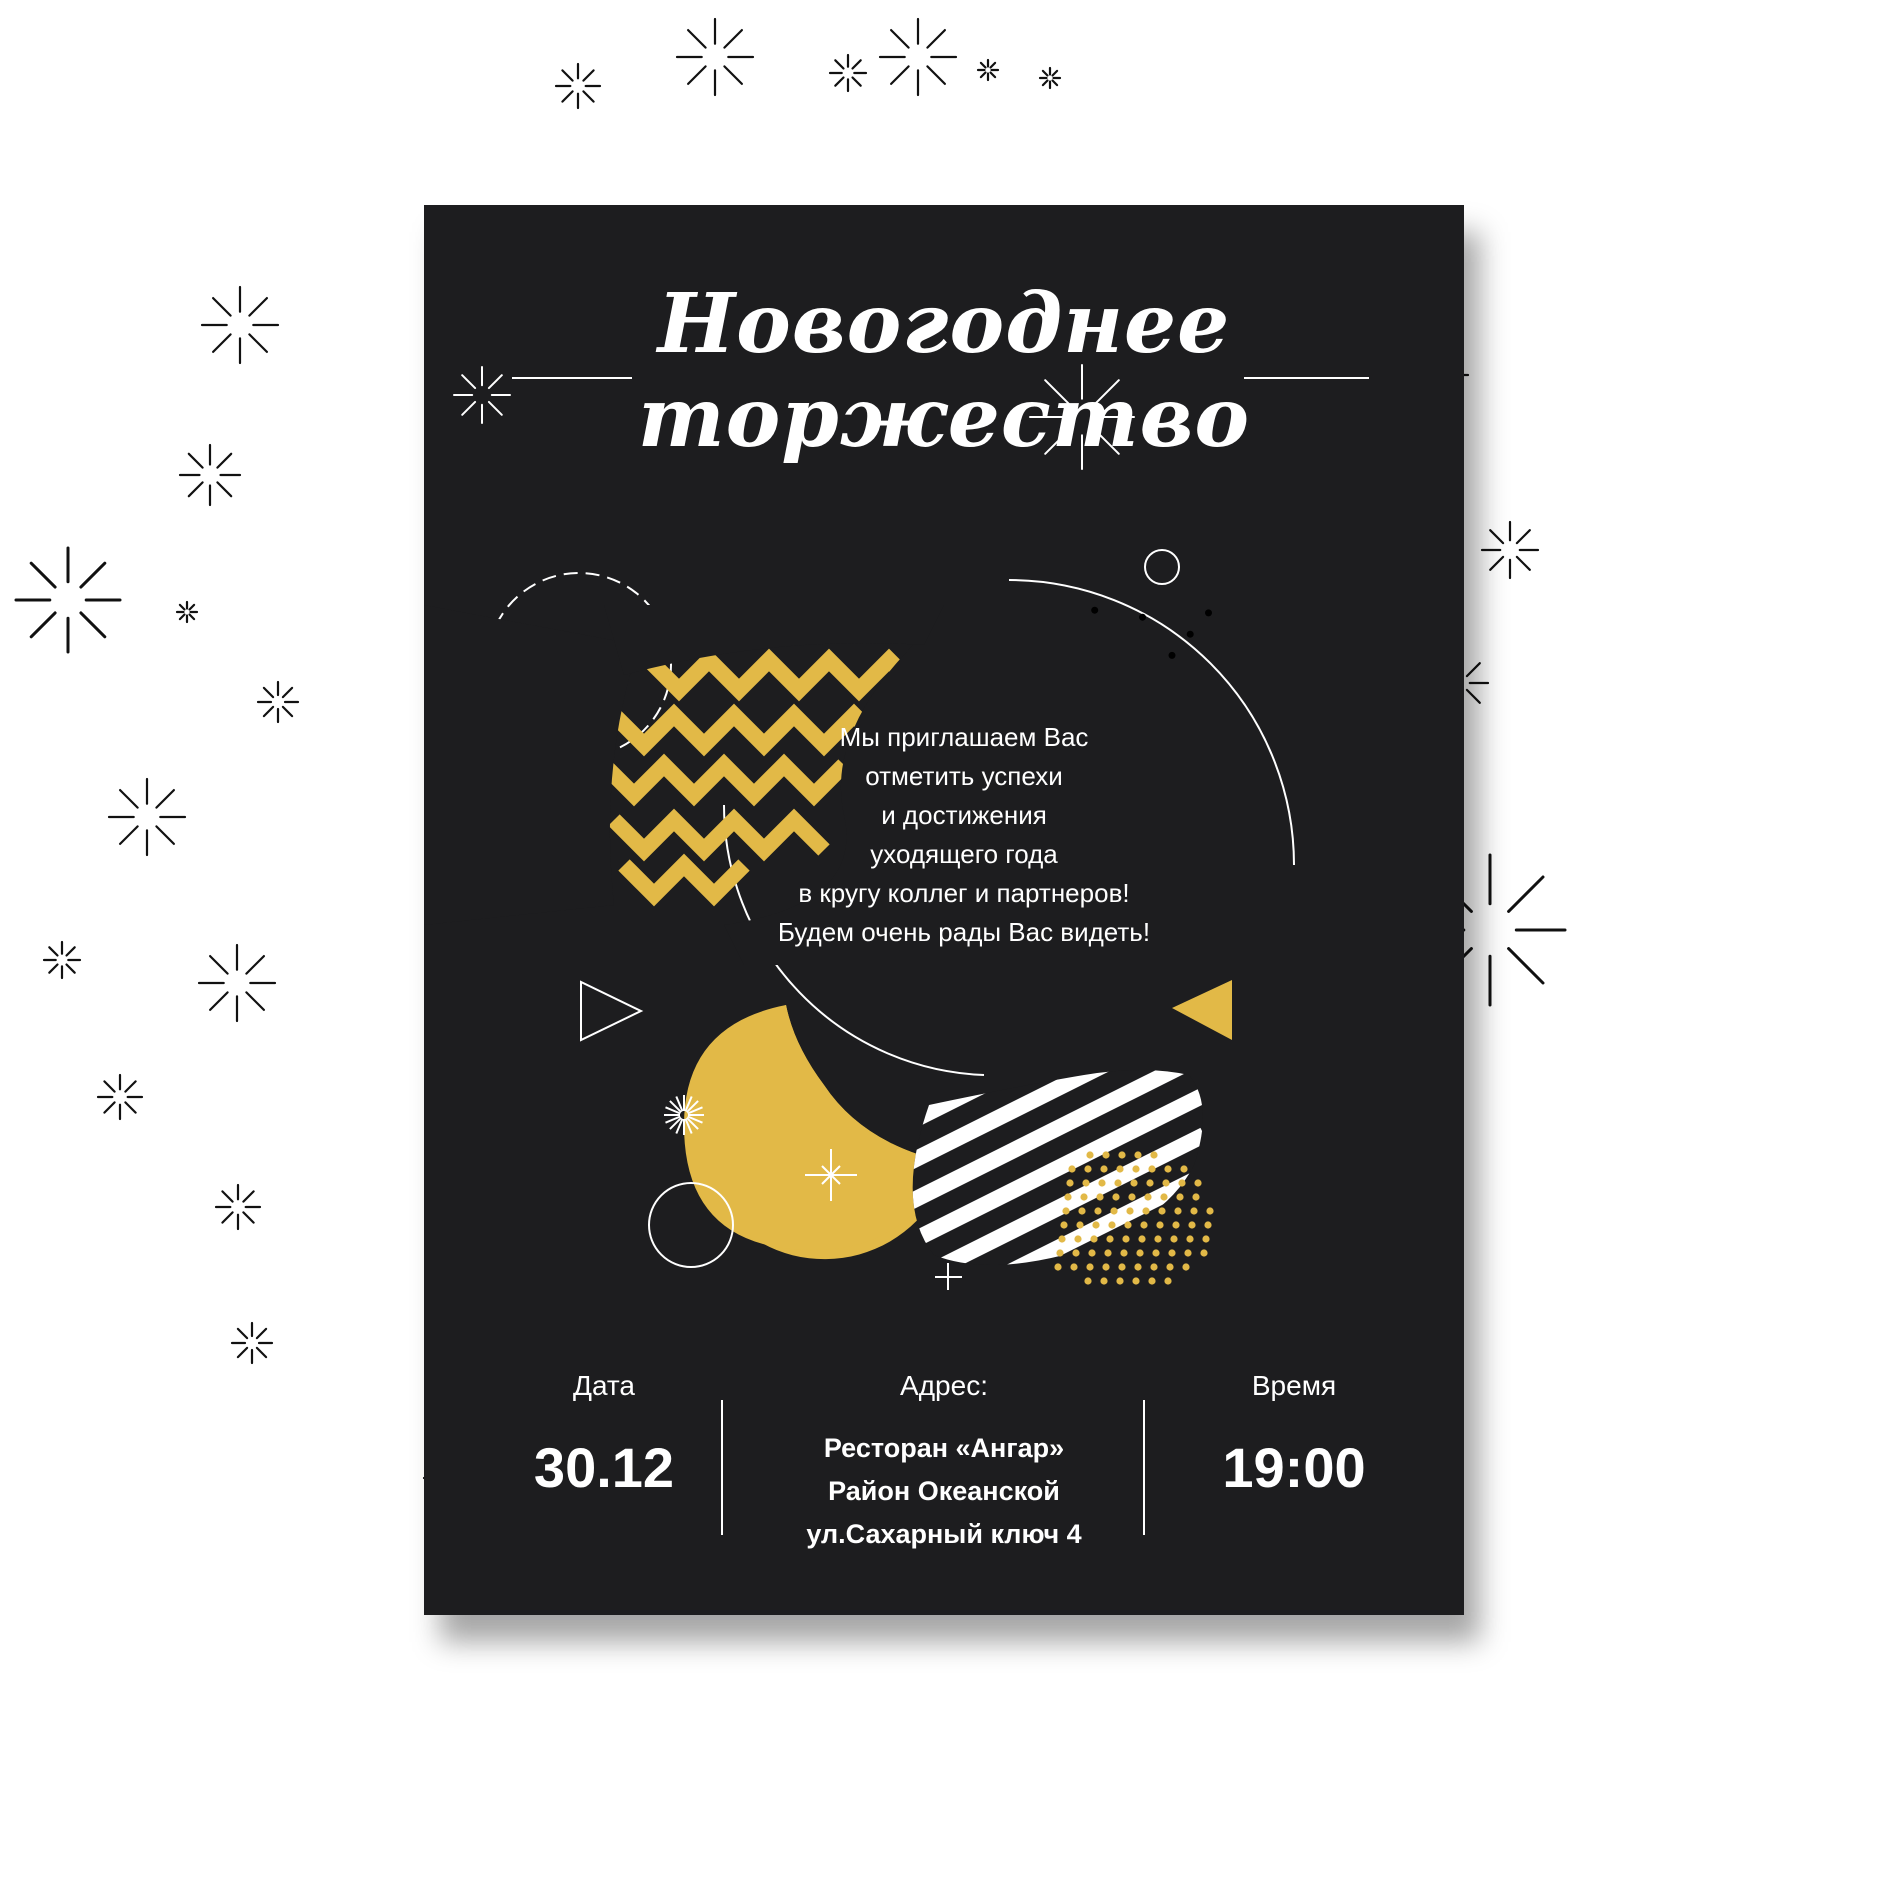 The height and width of the screenshot is (1890, 1890). Describe the element at coordinates (531, 765) in the screenshot. I see `zigzag-mask-left` at that location.